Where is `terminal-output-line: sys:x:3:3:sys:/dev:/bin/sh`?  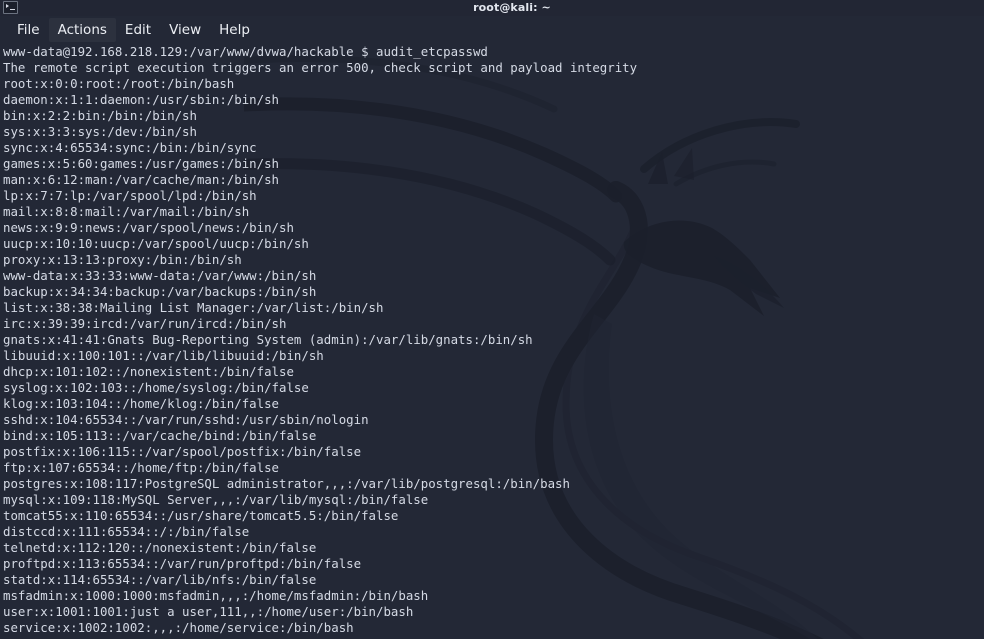 terminal-output-line: sys:x:3:3:sys:/dev:/bin/sh is located at coordinates (100, 131).